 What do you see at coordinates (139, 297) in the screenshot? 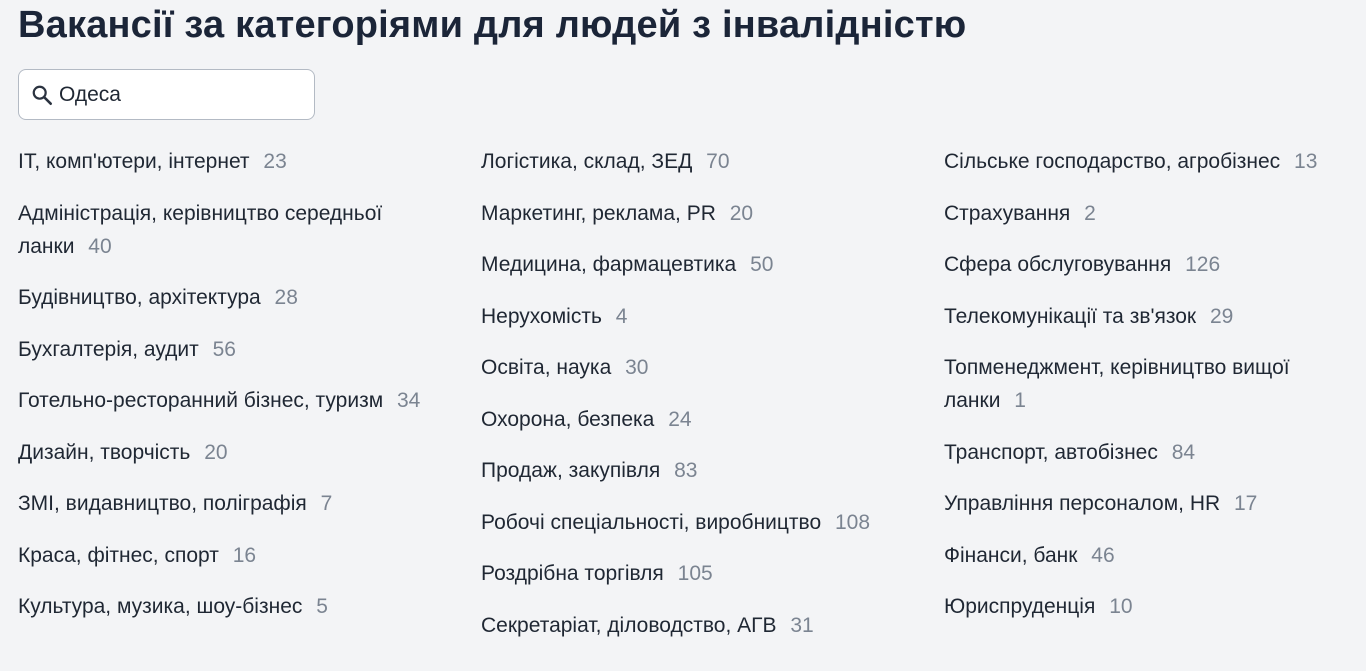
I see `category-name: Будівництво, архітектура` at bounding box center [139, 297].